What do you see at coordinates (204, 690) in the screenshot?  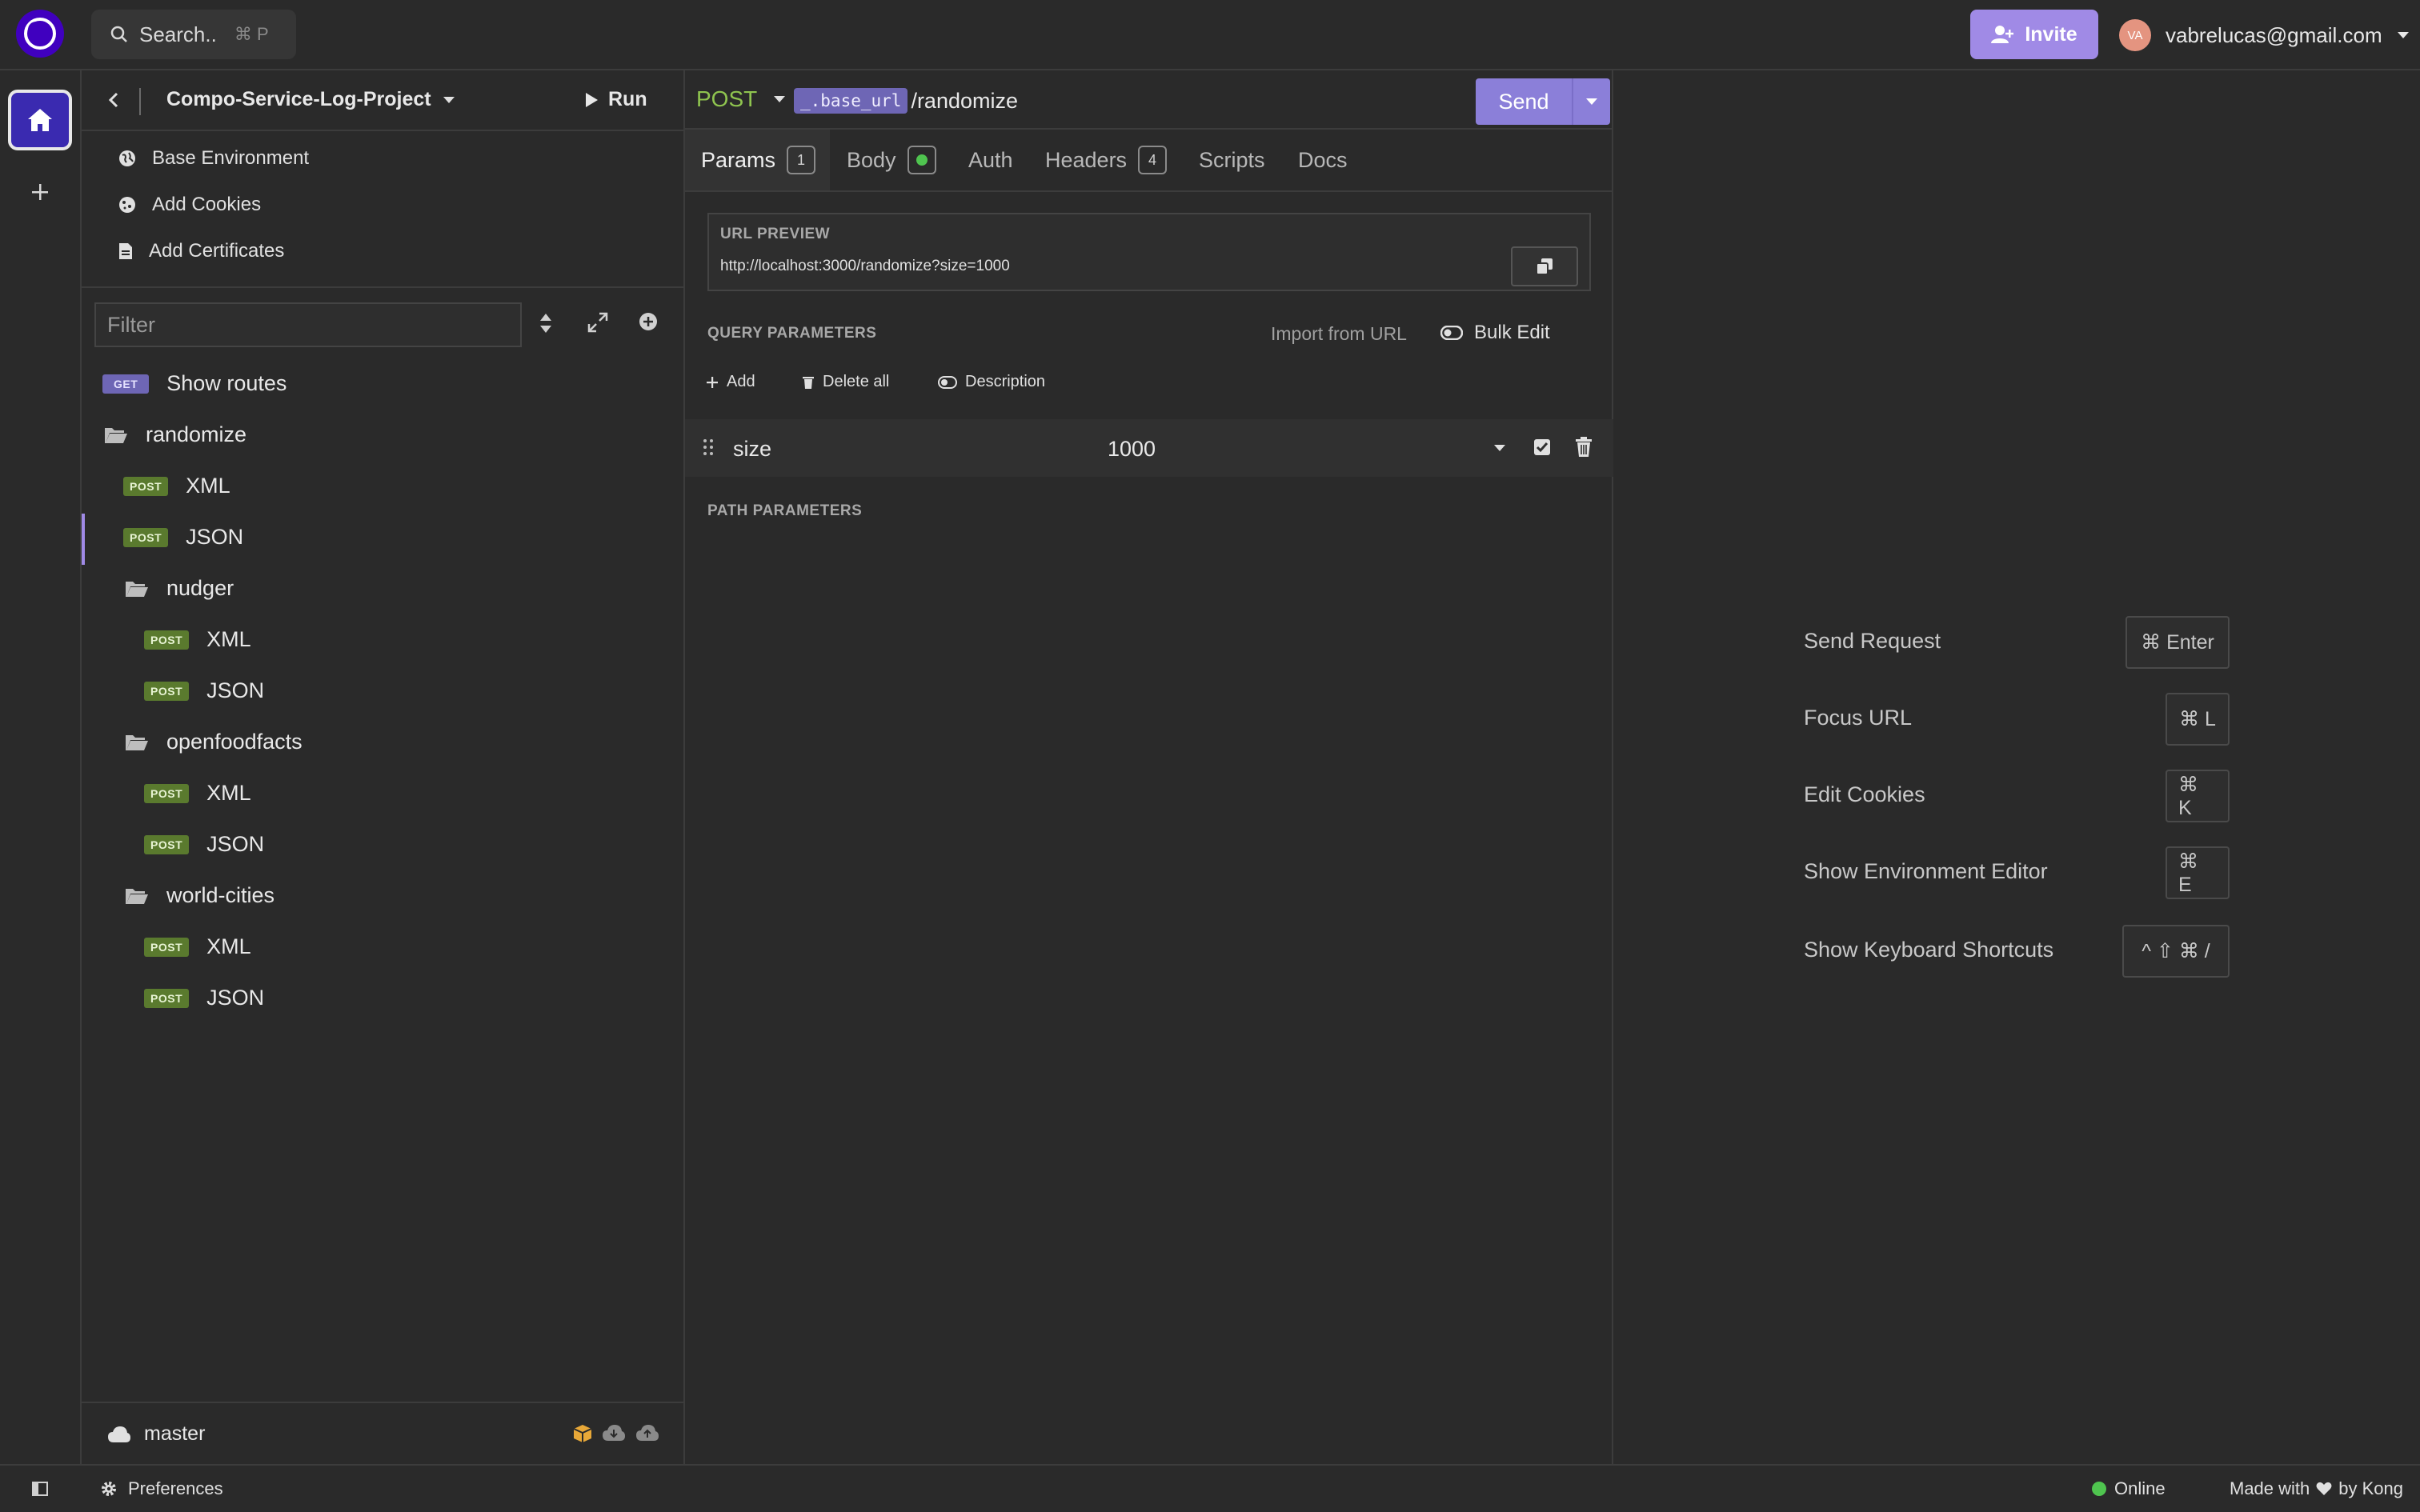 I see `tree-request-nudger-json: POST JSON` at bounding box center [204, 690].